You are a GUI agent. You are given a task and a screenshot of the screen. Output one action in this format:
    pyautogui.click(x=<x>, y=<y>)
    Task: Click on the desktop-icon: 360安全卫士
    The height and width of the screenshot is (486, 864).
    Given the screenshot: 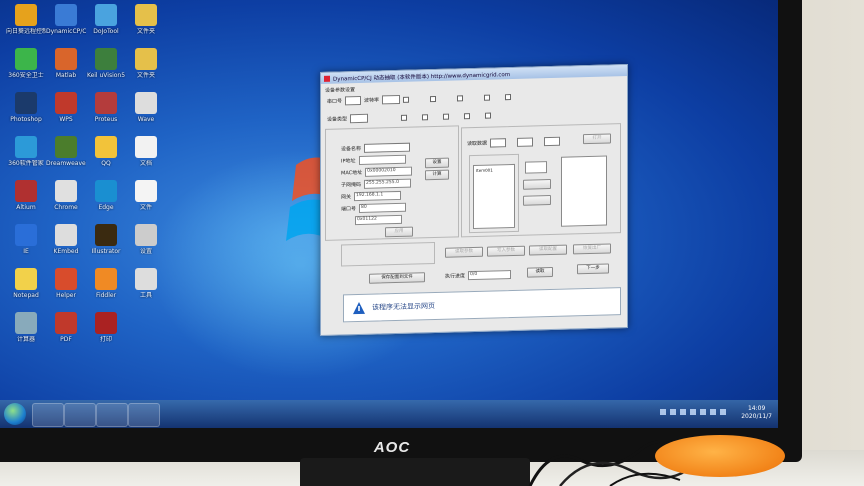 What is the action you would take?
    pyautogui.click(x=26, y=63)
    